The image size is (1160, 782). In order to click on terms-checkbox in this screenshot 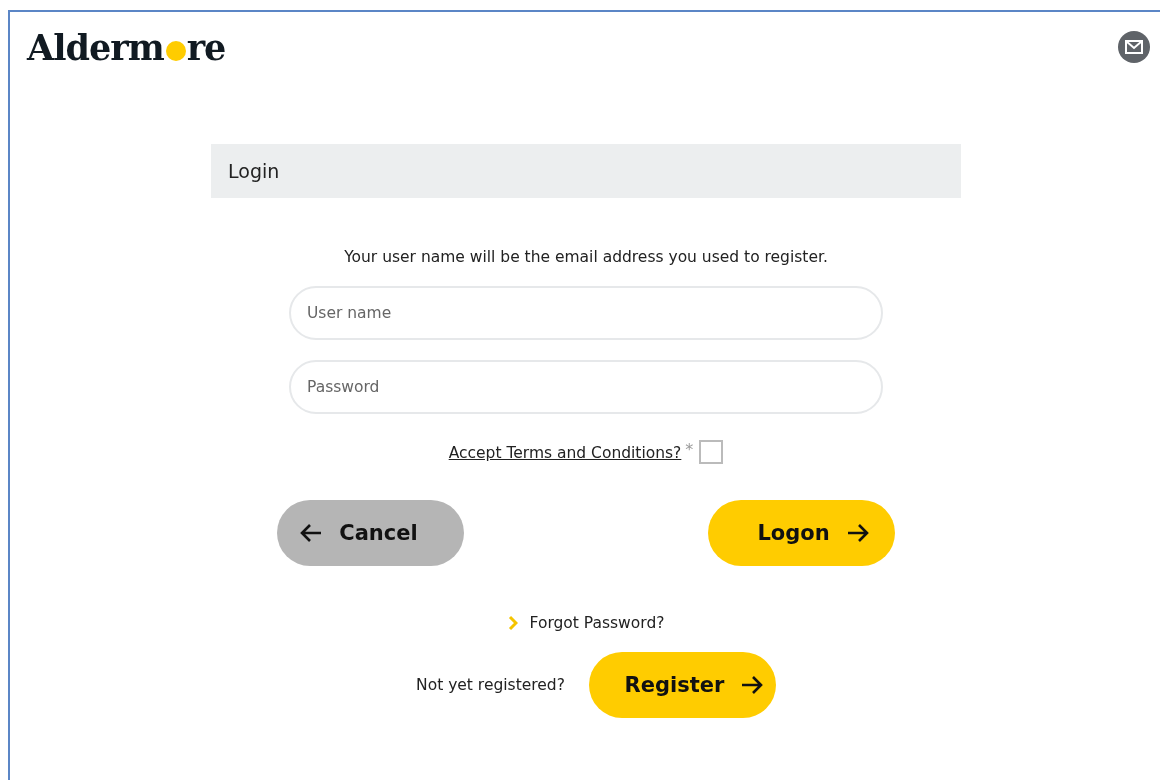, I will do `click(711, 452)`.